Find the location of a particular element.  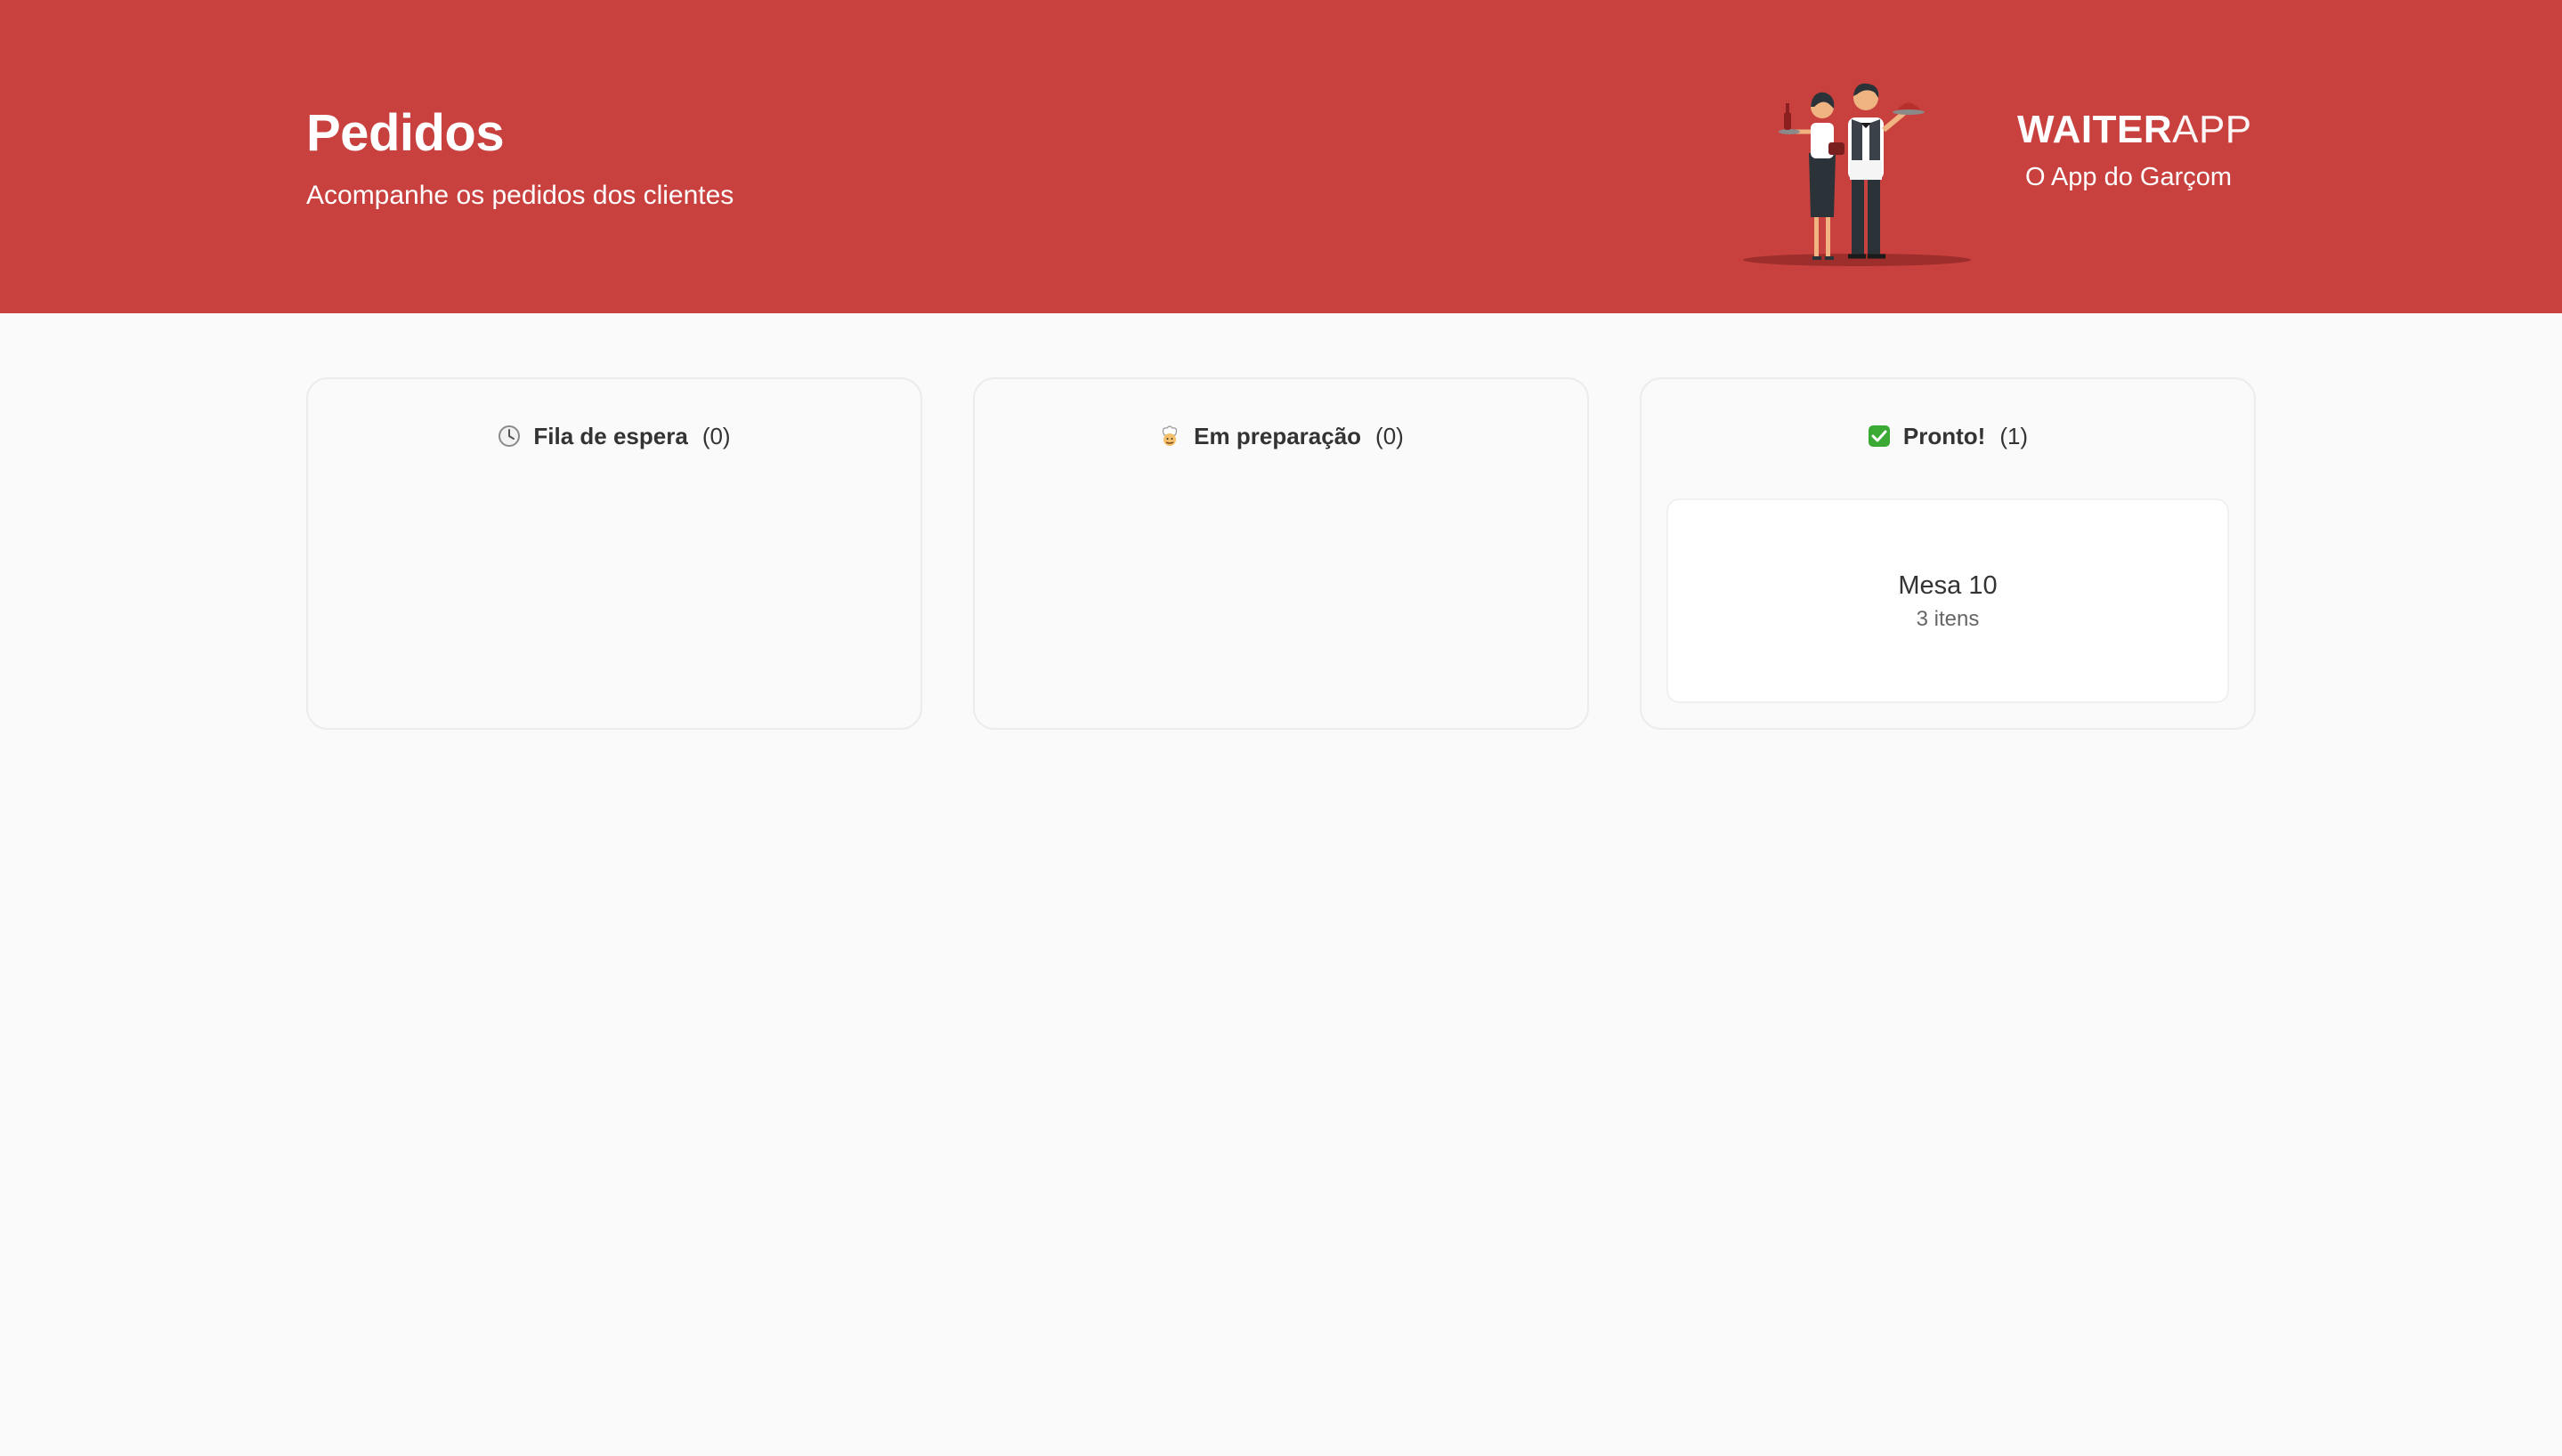

brand: WAITERAPP O App do Garçom is located at coordinates (2134, 149).